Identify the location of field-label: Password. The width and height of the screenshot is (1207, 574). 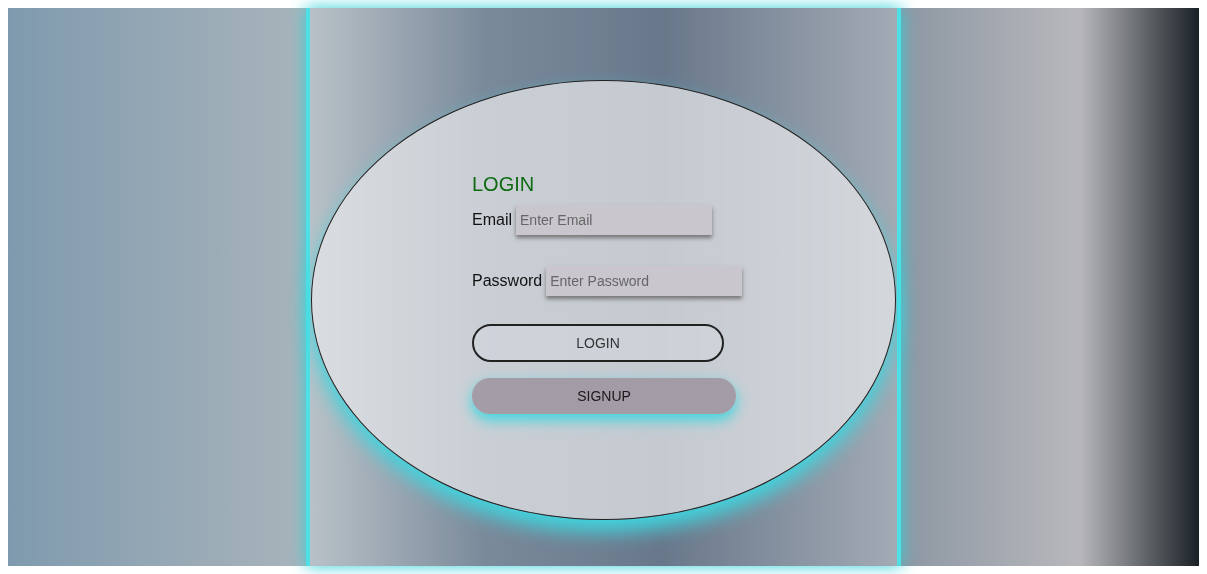
(507, 281).